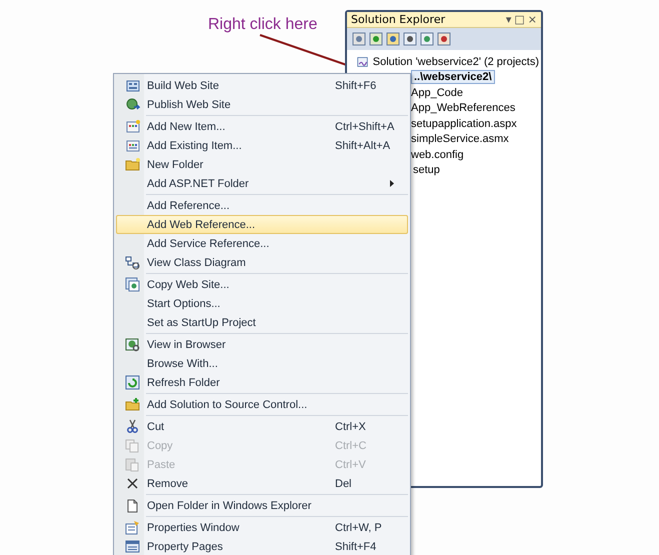 This screenshot has height=555, width=659. I want to click on title-bar-button: □, so click(519, 19).